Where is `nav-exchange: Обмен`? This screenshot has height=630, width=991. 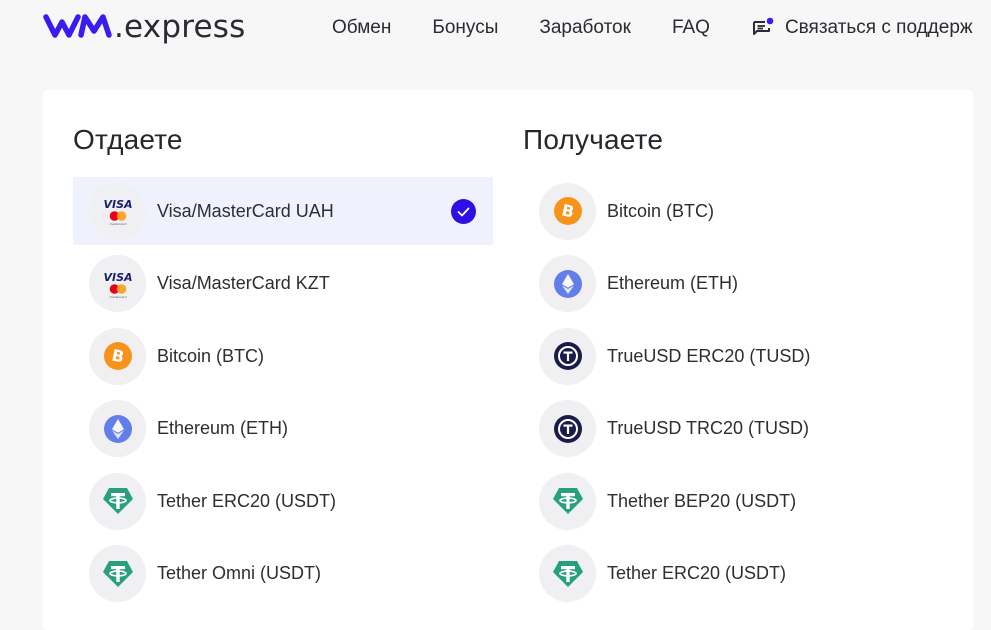
nav-exchange: Обмен is located at coordinates (361, 28).